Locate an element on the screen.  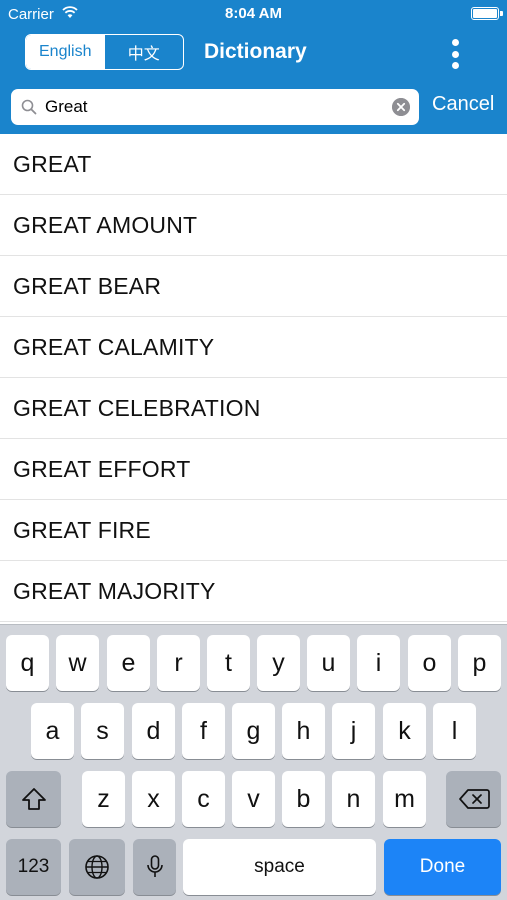
done-button: Done is located at coordinates (442, 867).